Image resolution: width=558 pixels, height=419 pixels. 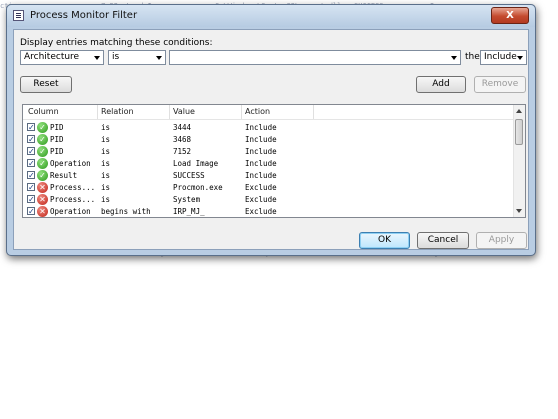 What do you see at coordinates (519, 111) in the screenshot?
I see `scroll-up-icon` at bounding box center [519, 111].